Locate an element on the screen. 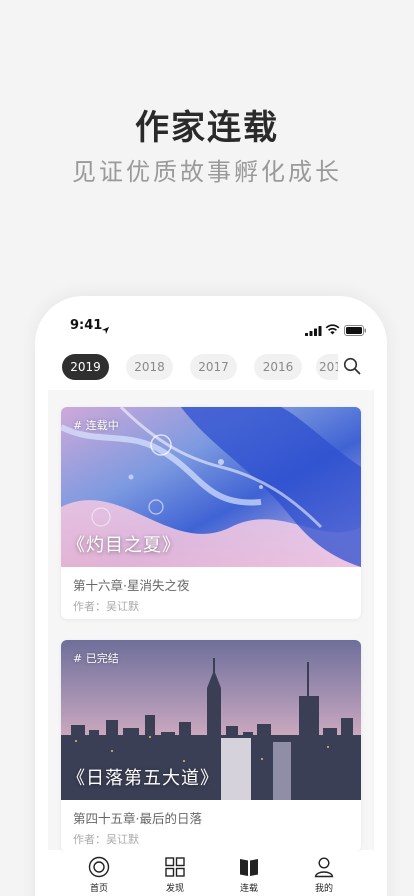  tab-serial: 连载 is located at coordinates (249, 876).